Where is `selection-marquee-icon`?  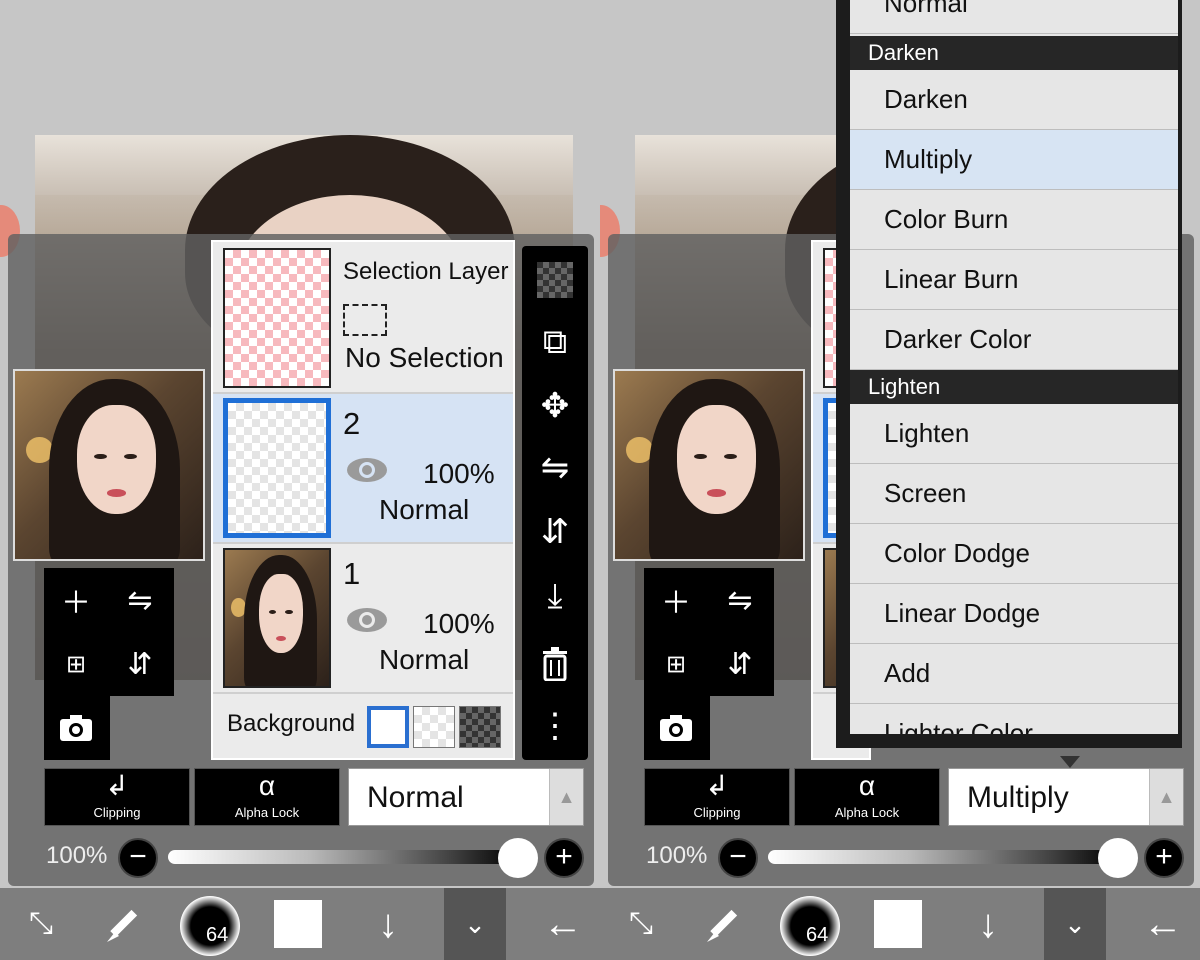 selection-marquee-icon is located at coordinates (365, 320).